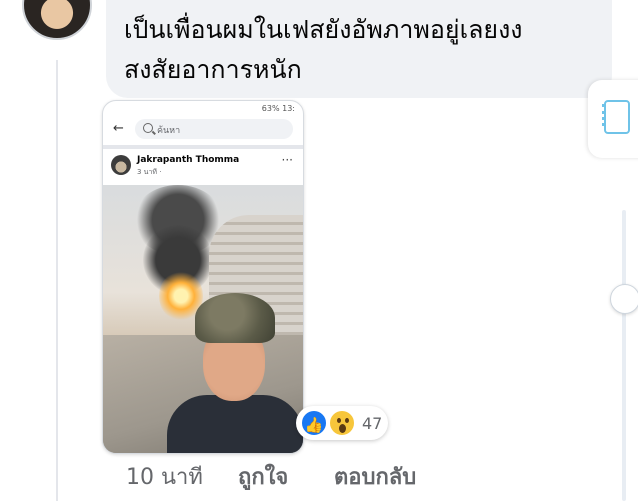 The image size is (638, 501). Describe the element at coordinates (118, 128) in the screenshot. I see `back-arrow-icon: ←` at that location.